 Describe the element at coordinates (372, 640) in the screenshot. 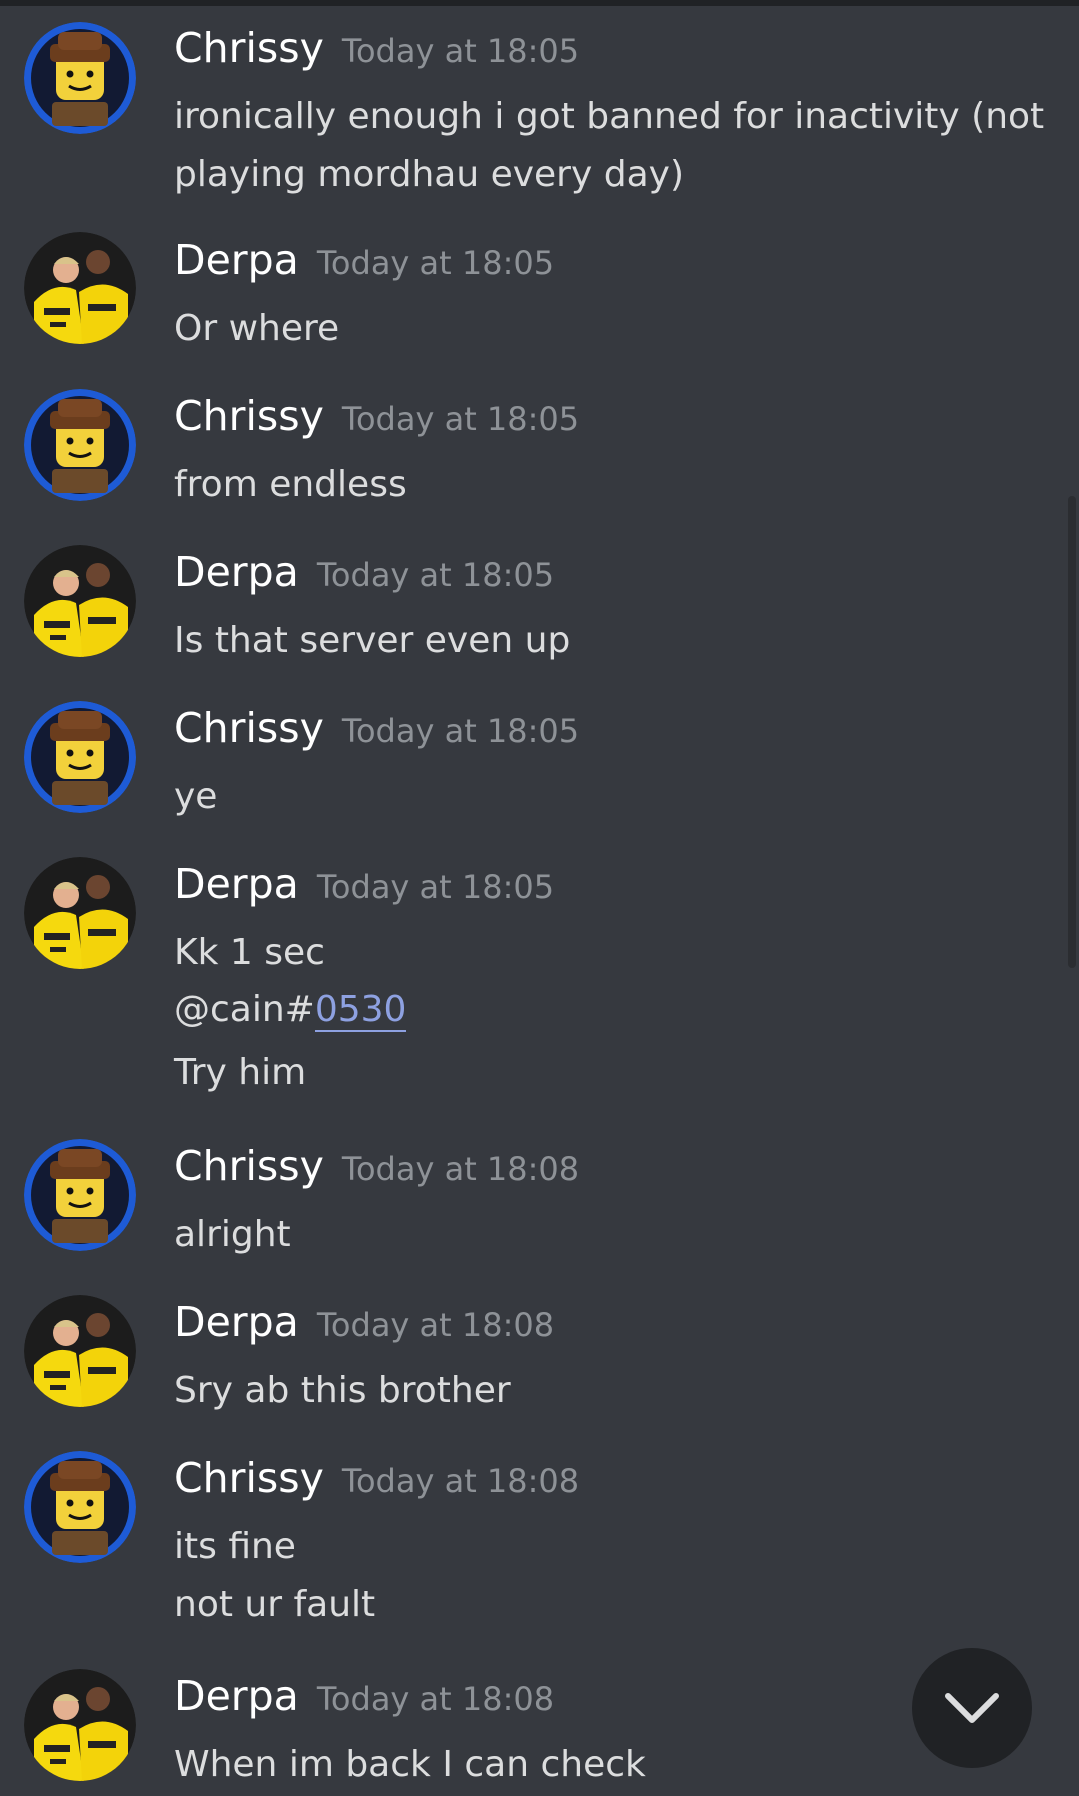

I see `message-text: Is that server even up` at that location.